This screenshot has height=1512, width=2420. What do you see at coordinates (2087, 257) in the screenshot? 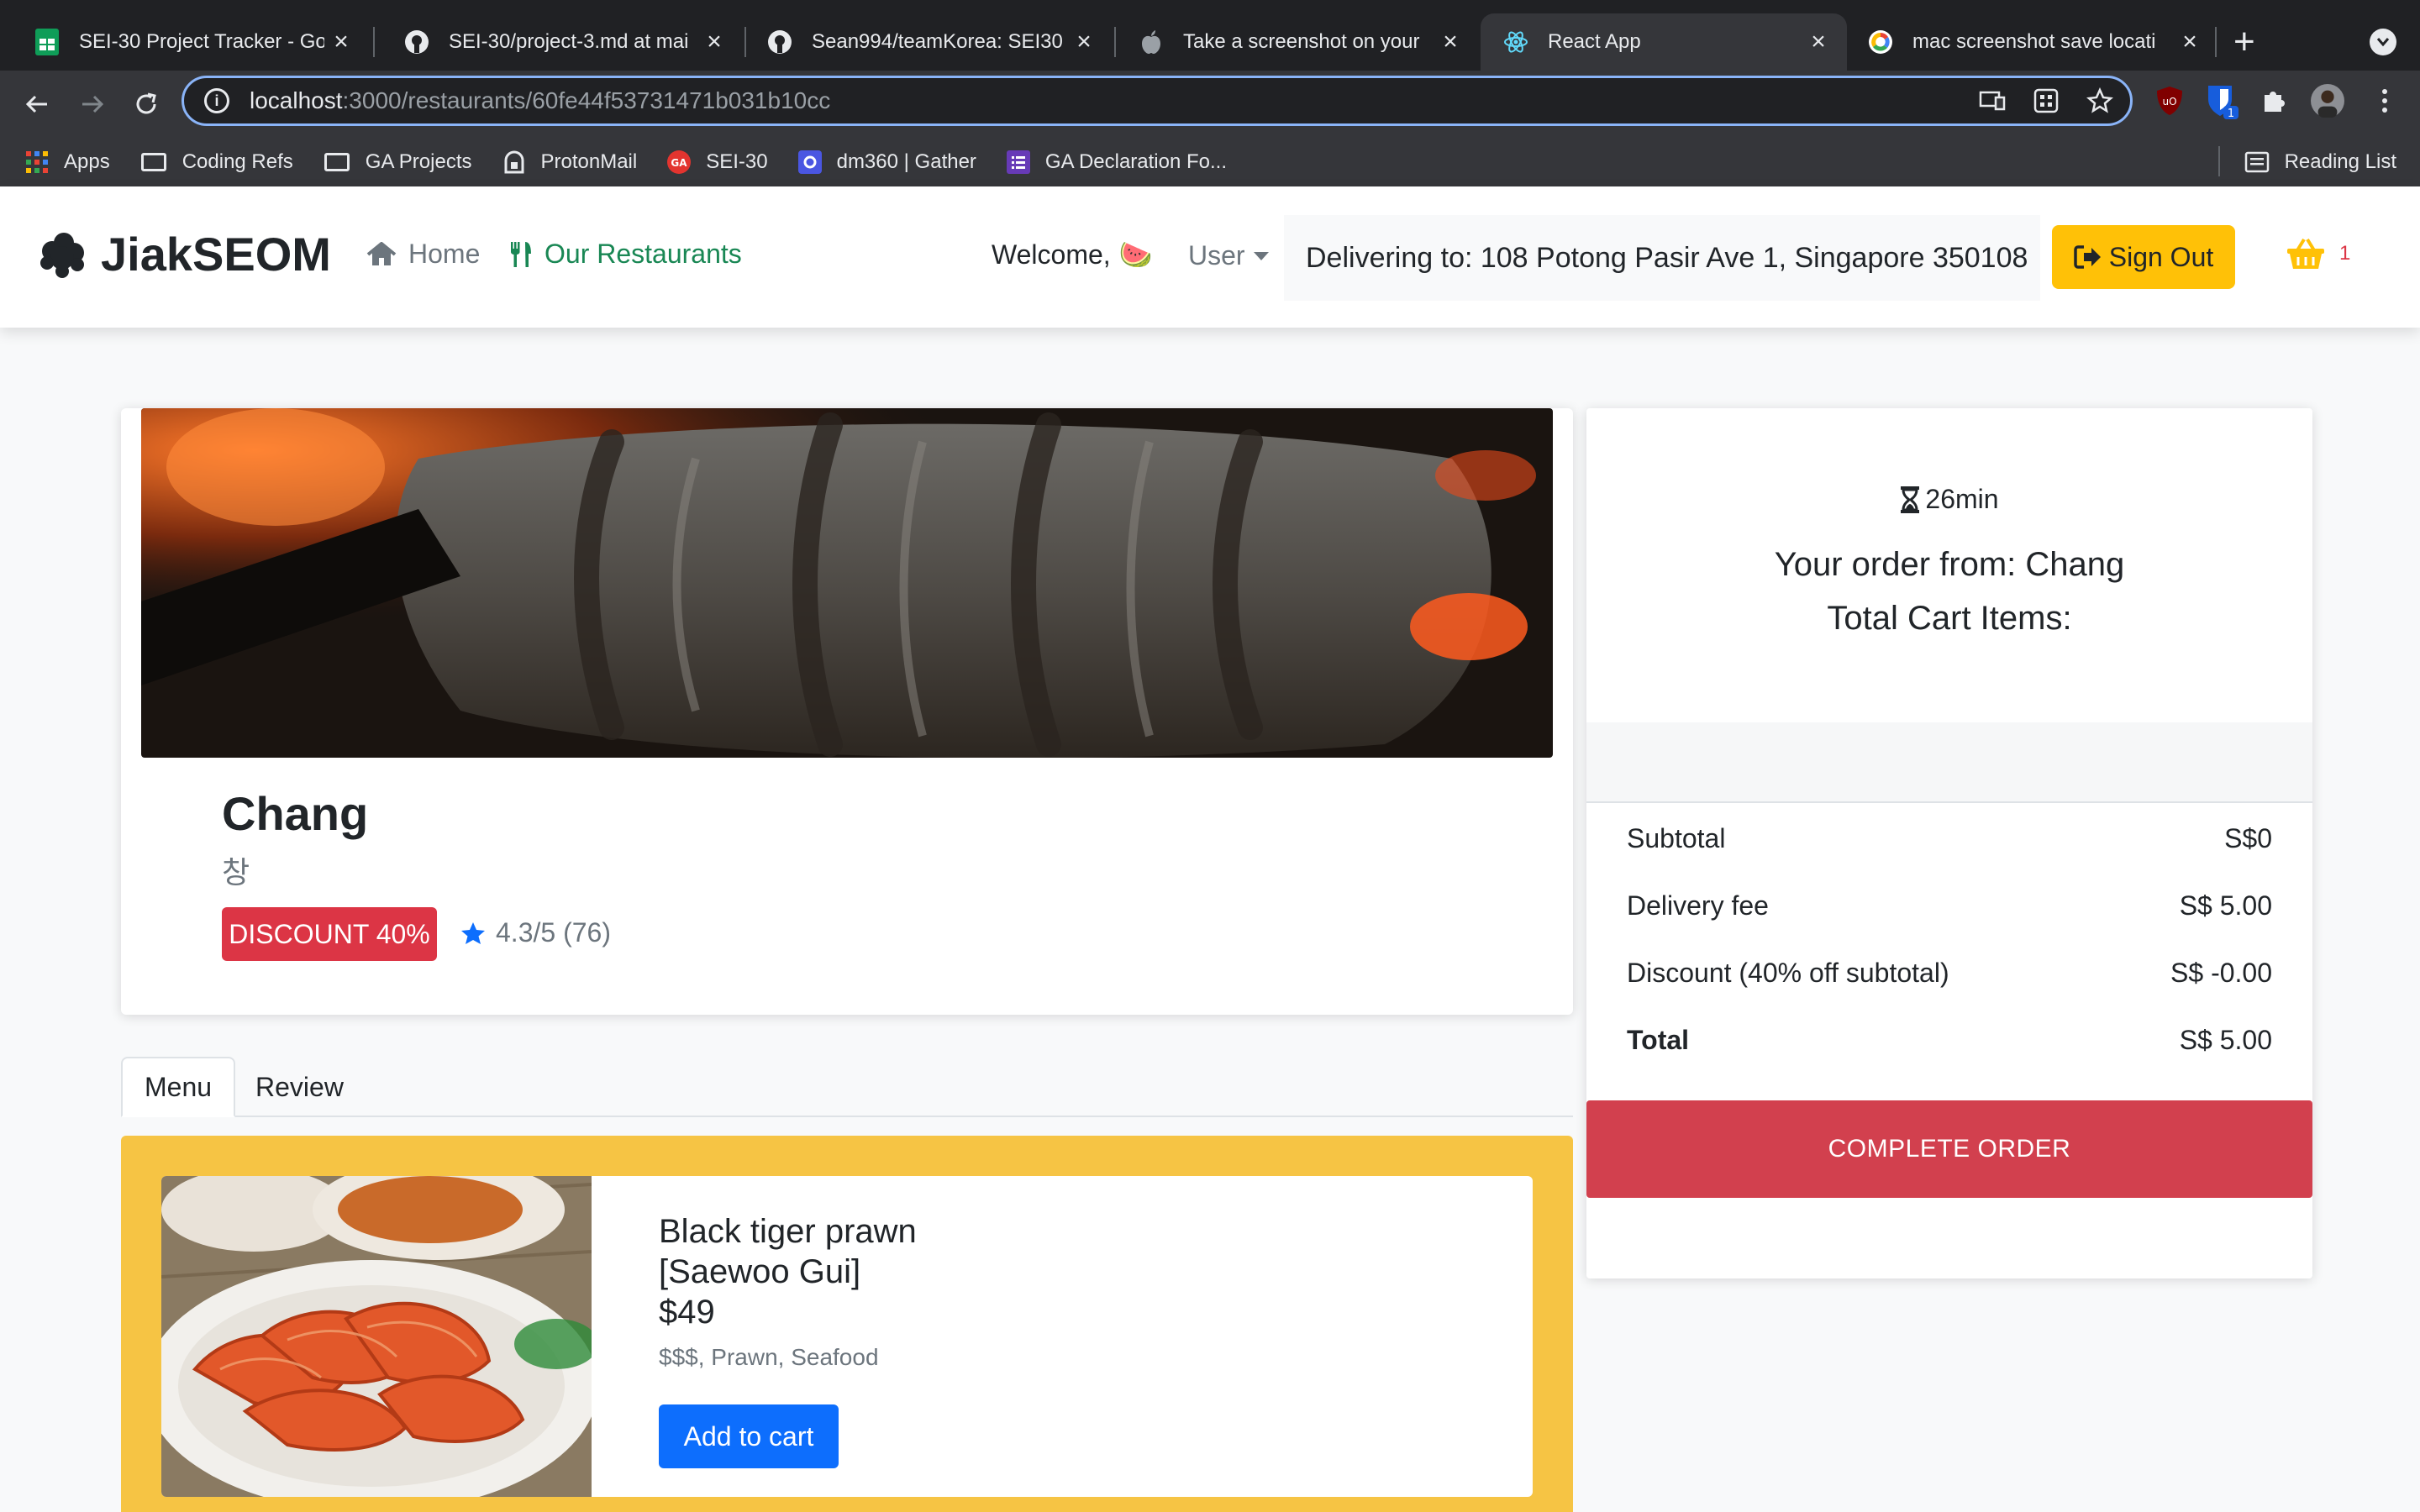
I see `sign-out-icon` at bounding box center [2087, 257].